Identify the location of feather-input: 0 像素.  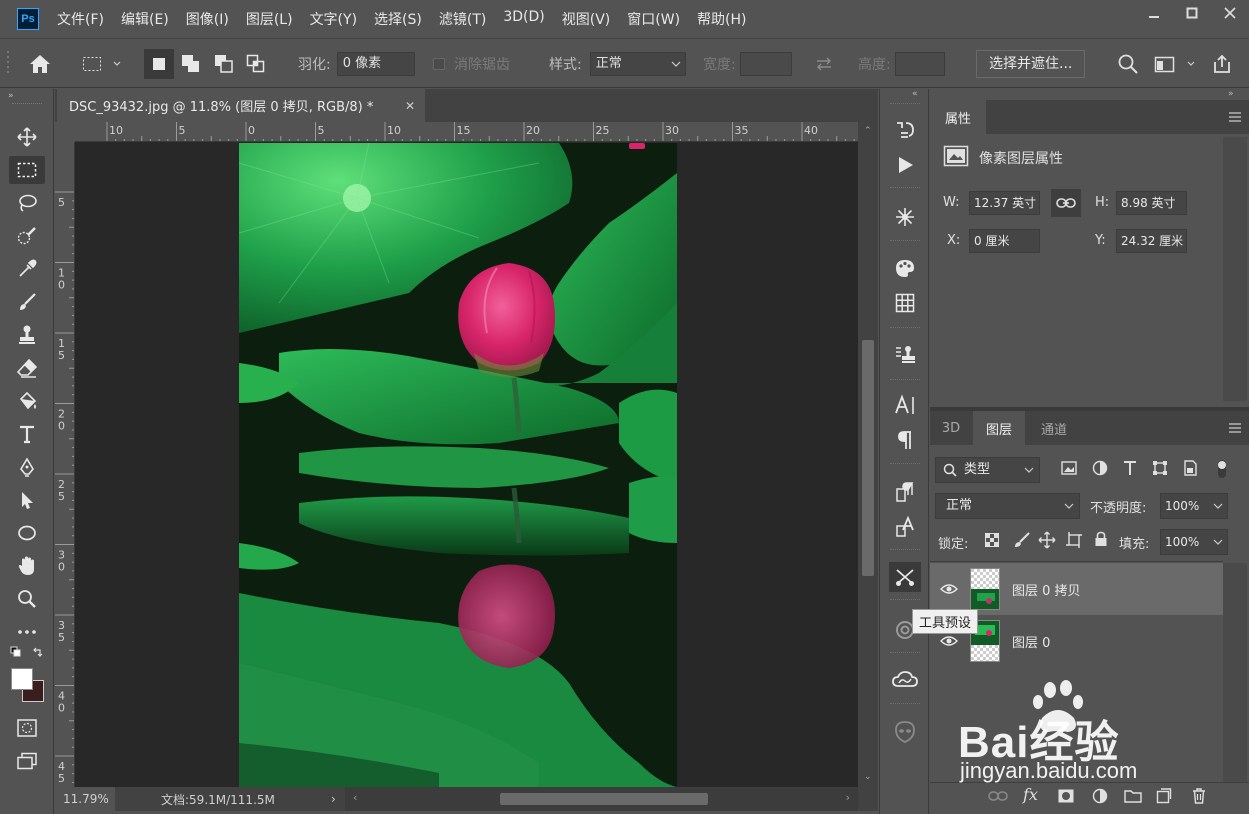
(375, 64).